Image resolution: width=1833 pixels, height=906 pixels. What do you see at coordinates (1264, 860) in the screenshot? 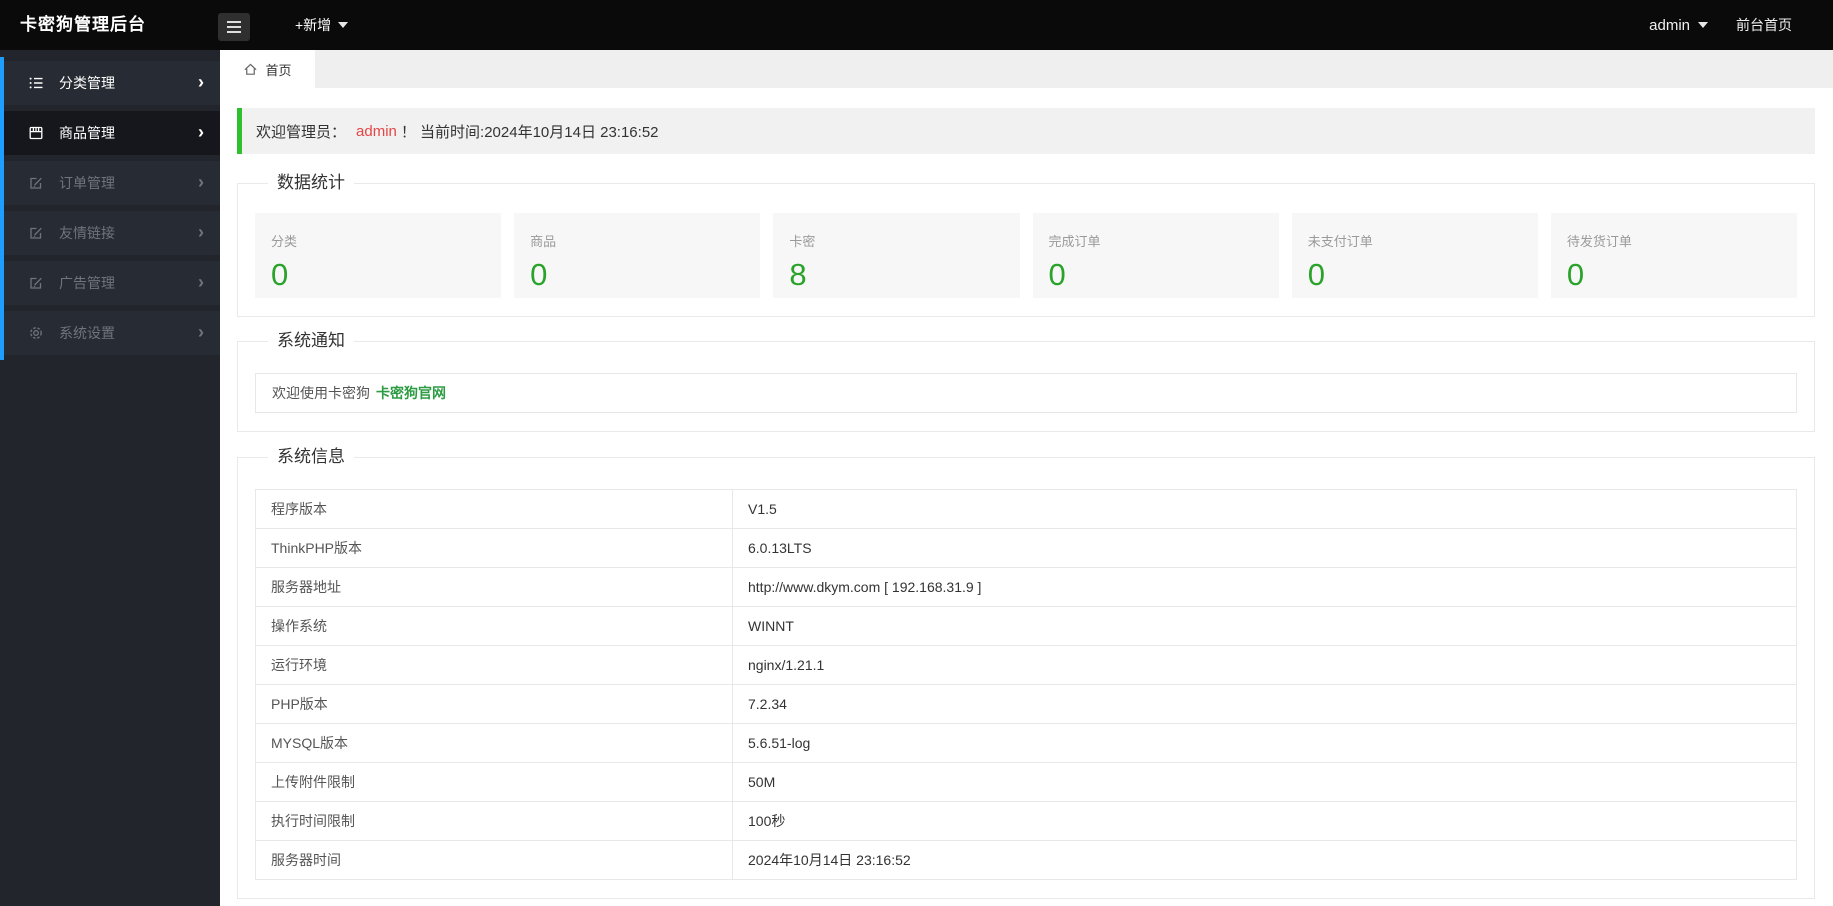
I see `sysinfo-value: 2024年10月14日 23:16:52` at bounding box center [1264, 860].